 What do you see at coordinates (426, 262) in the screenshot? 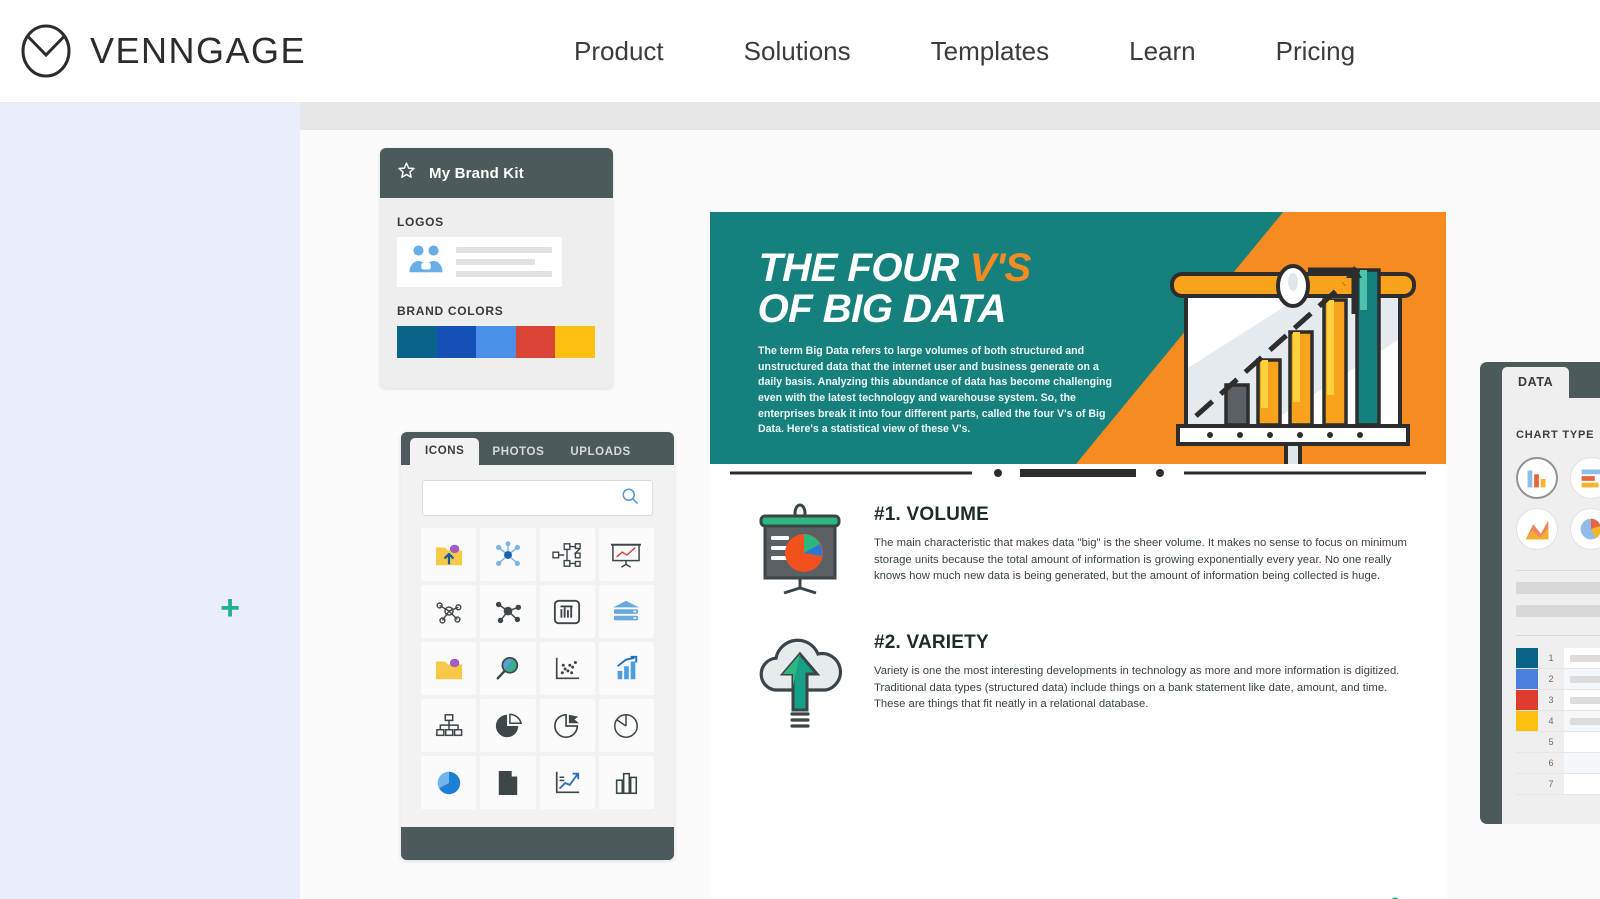
I see `people-group-icon` at bounding box center [426, 262].